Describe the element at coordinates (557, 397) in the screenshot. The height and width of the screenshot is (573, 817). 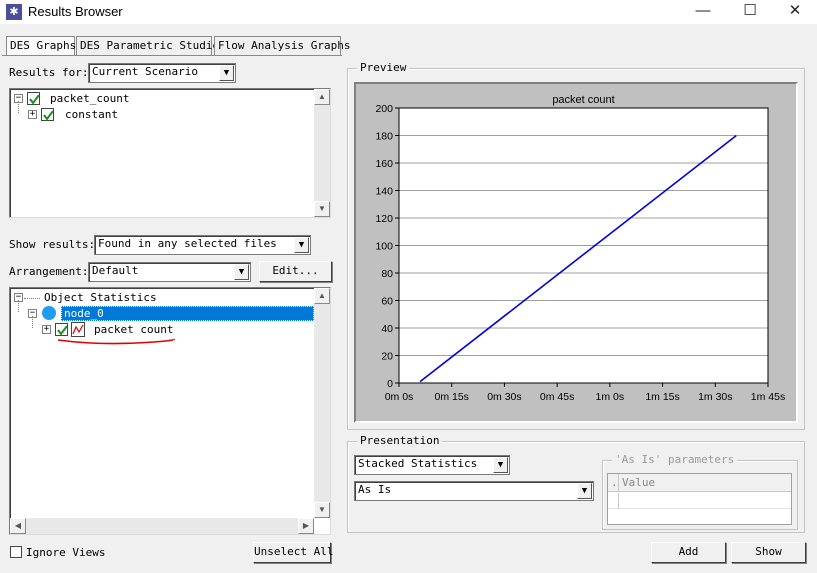
I see `x-tick-label: 0m 45s` at that location.